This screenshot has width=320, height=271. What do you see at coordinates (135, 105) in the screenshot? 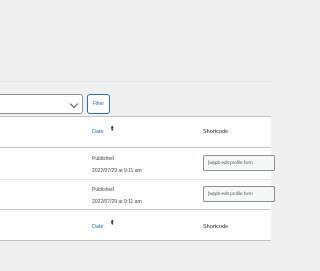
I see `filters-bar: Filter` at bounding box center [135, 105].